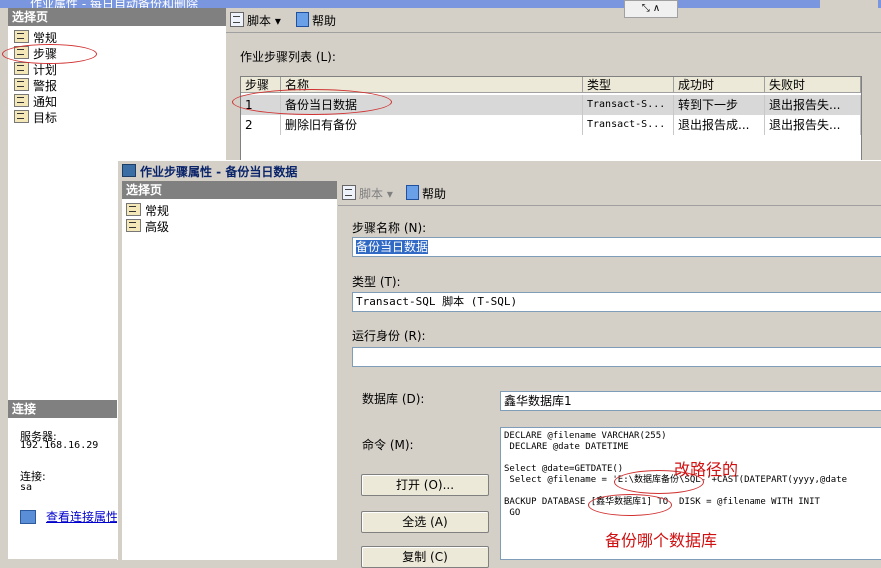 Image resolution: width=881 pixels, height=568 pixels. I want to click on back-window-title: 作业属性 - 每日自动备份和删除, so click(114, 4).